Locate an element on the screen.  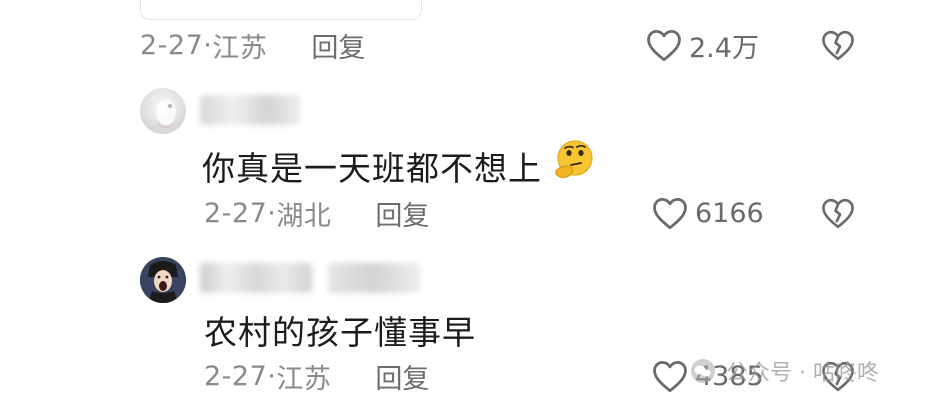
previous-comment-bubble is located at coordinates (281, 10).